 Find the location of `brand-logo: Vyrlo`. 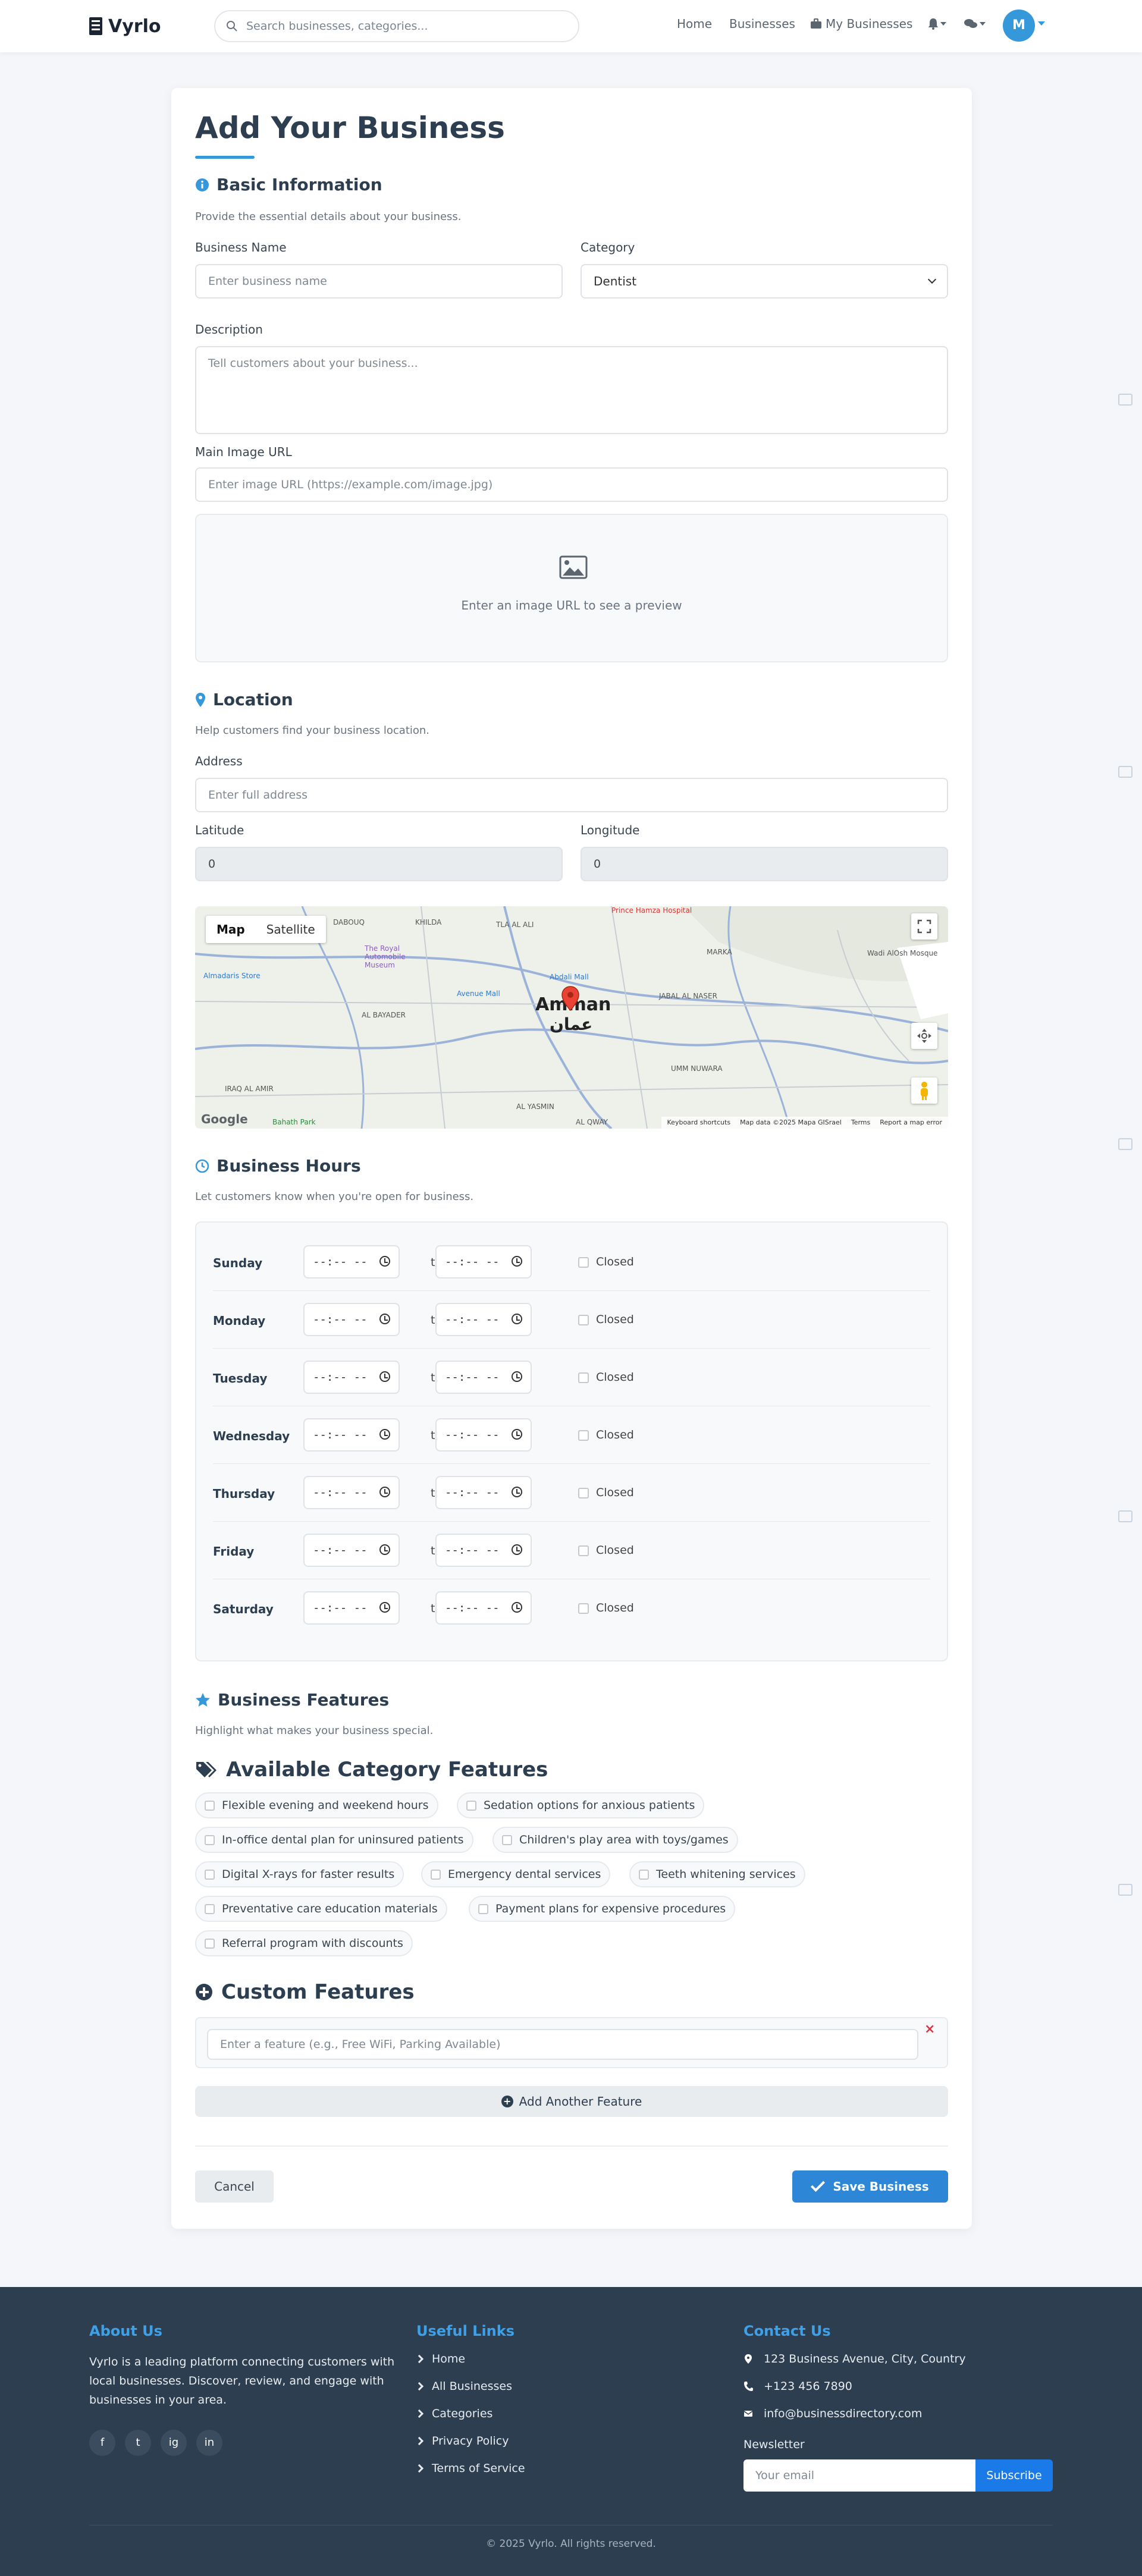

brand-logo: Vyrlo is located at coordinates (125, 26).